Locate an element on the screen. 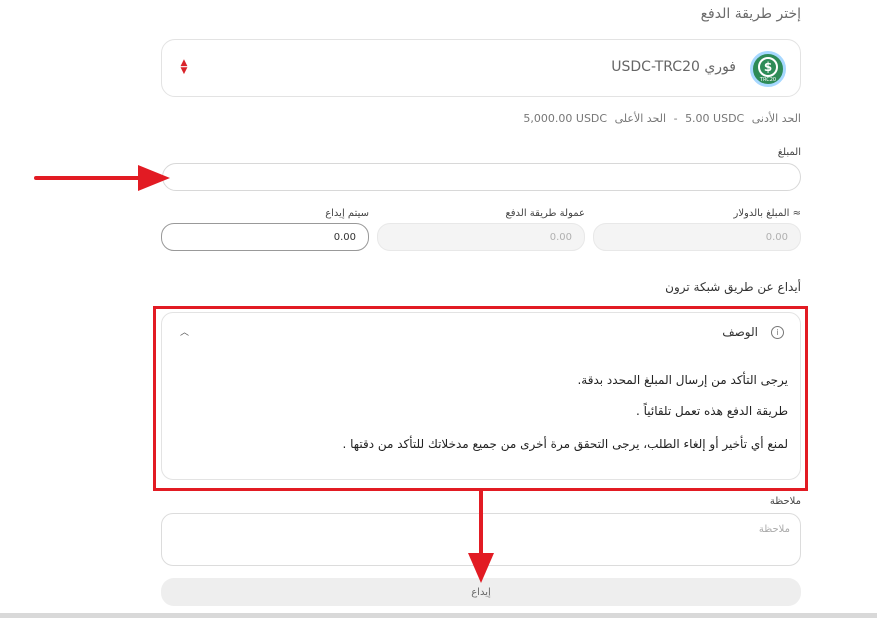  note-placeholder: ملاحظة is located at coordinates (774, 529).